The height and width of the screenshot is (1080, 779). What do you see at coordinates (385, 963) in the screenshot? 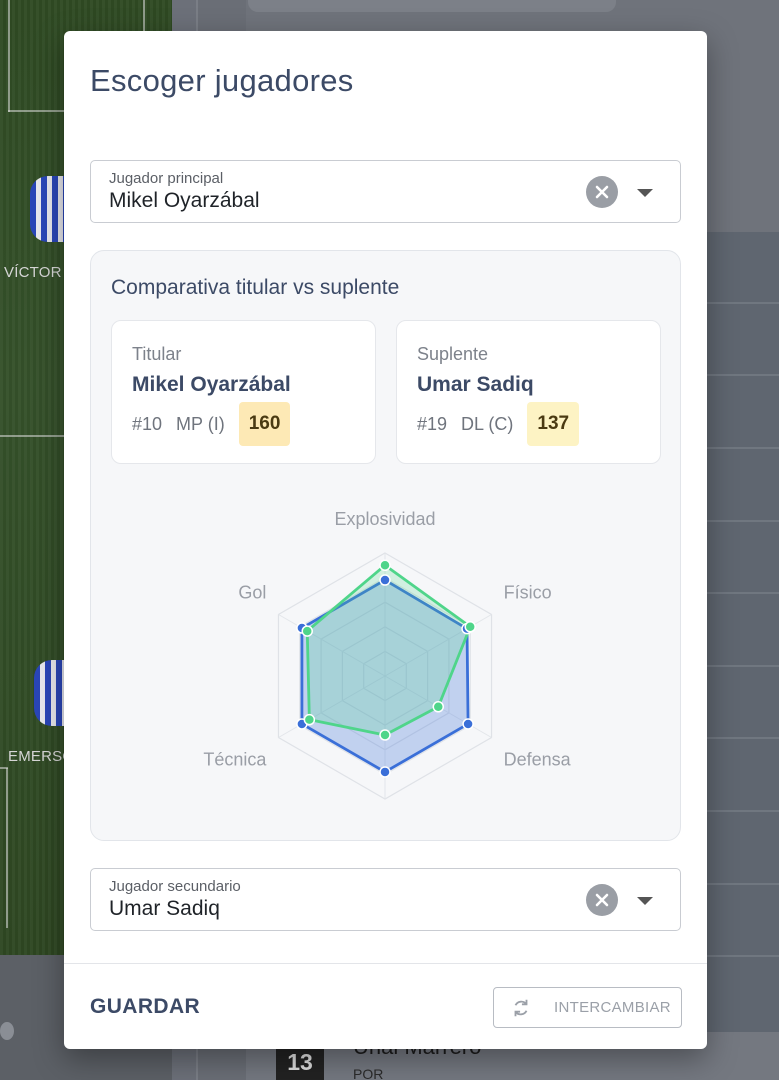
I see `footer-divider` at bounding box center [385, 963].